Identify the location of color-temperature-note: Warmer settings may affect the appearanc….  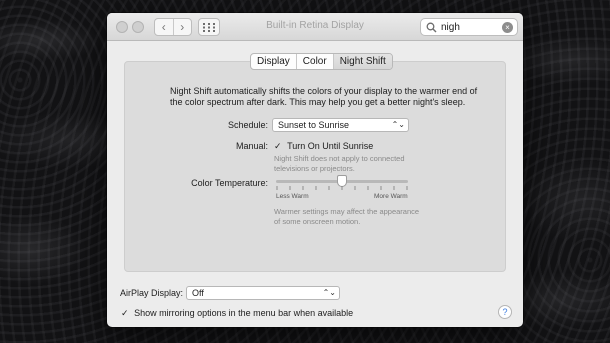
(347, 216).